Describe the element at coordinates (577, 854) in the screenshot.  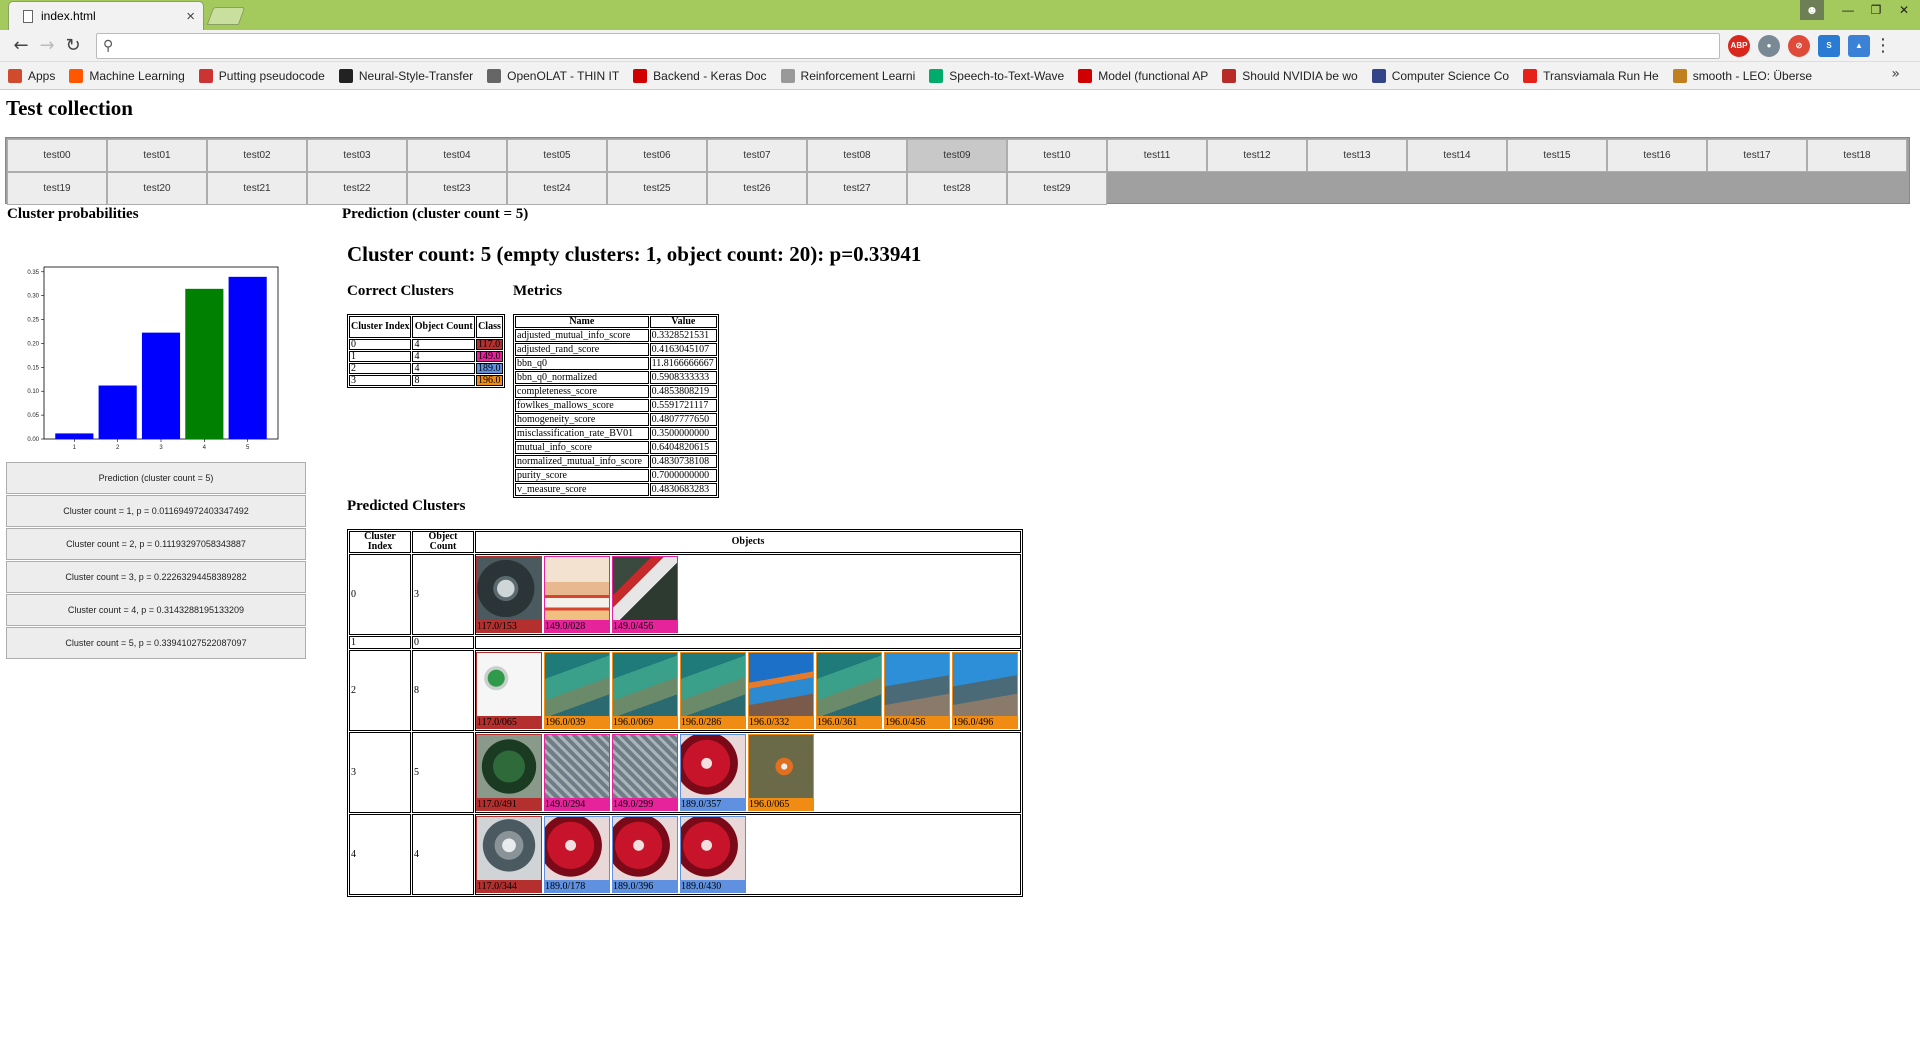
I see `object-thumbnail: 189.0/178` at that location.